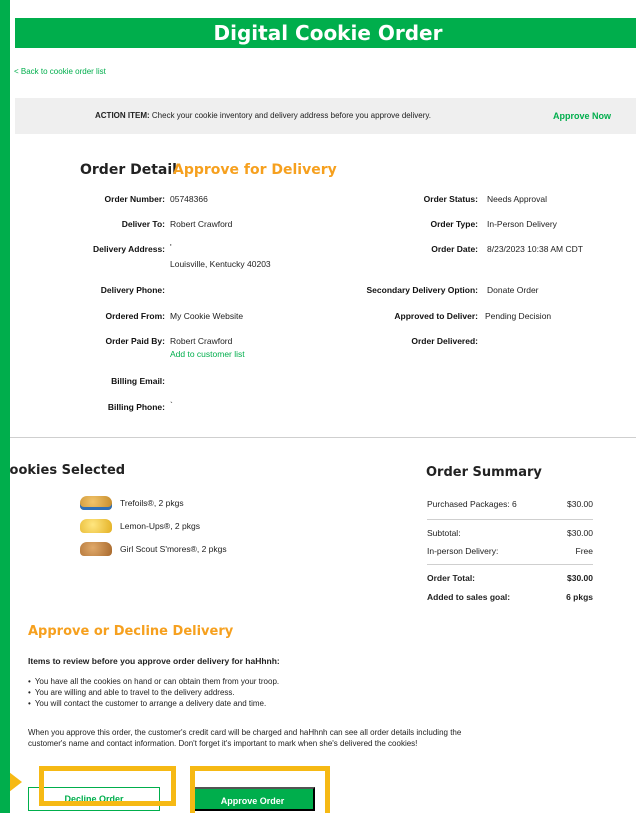 This screenshot has width=636, height=813. I want to click on cookie-item-trefoils: Trefoils®, 2 pkgs, so click(132, 503).